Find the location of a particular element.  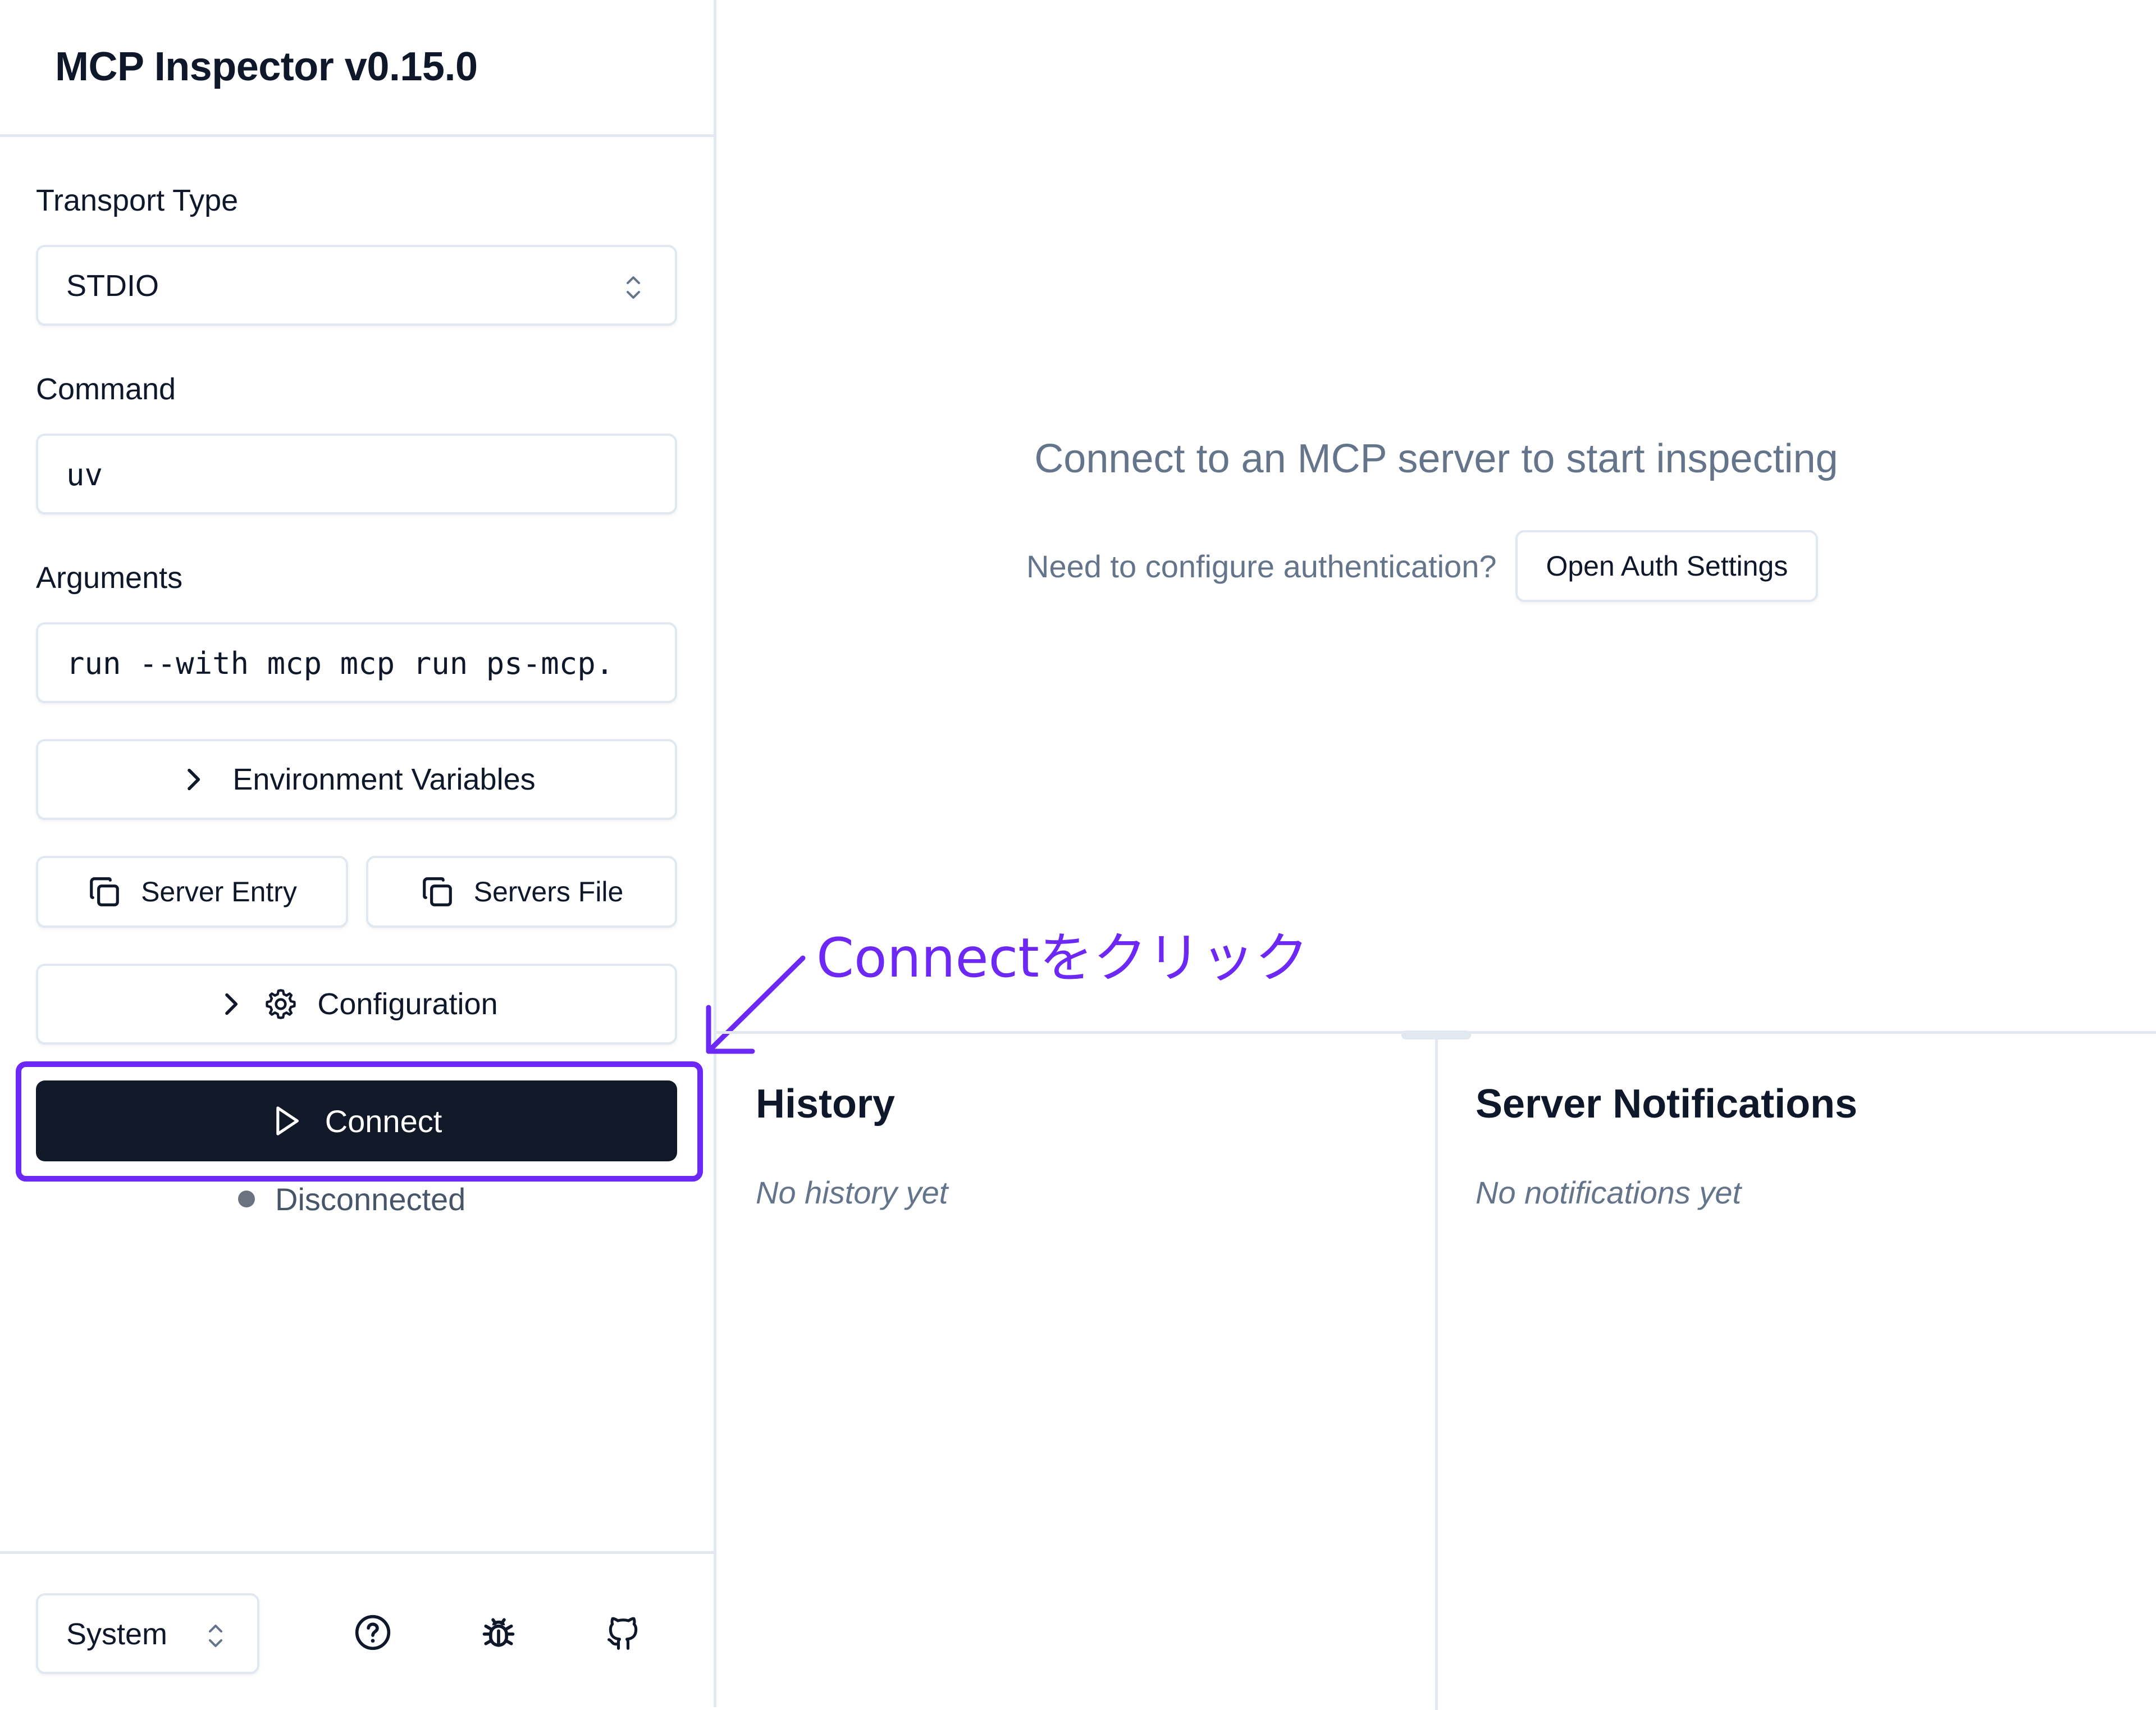

sidebar-footer: System is located at coordinates (357, 1629).